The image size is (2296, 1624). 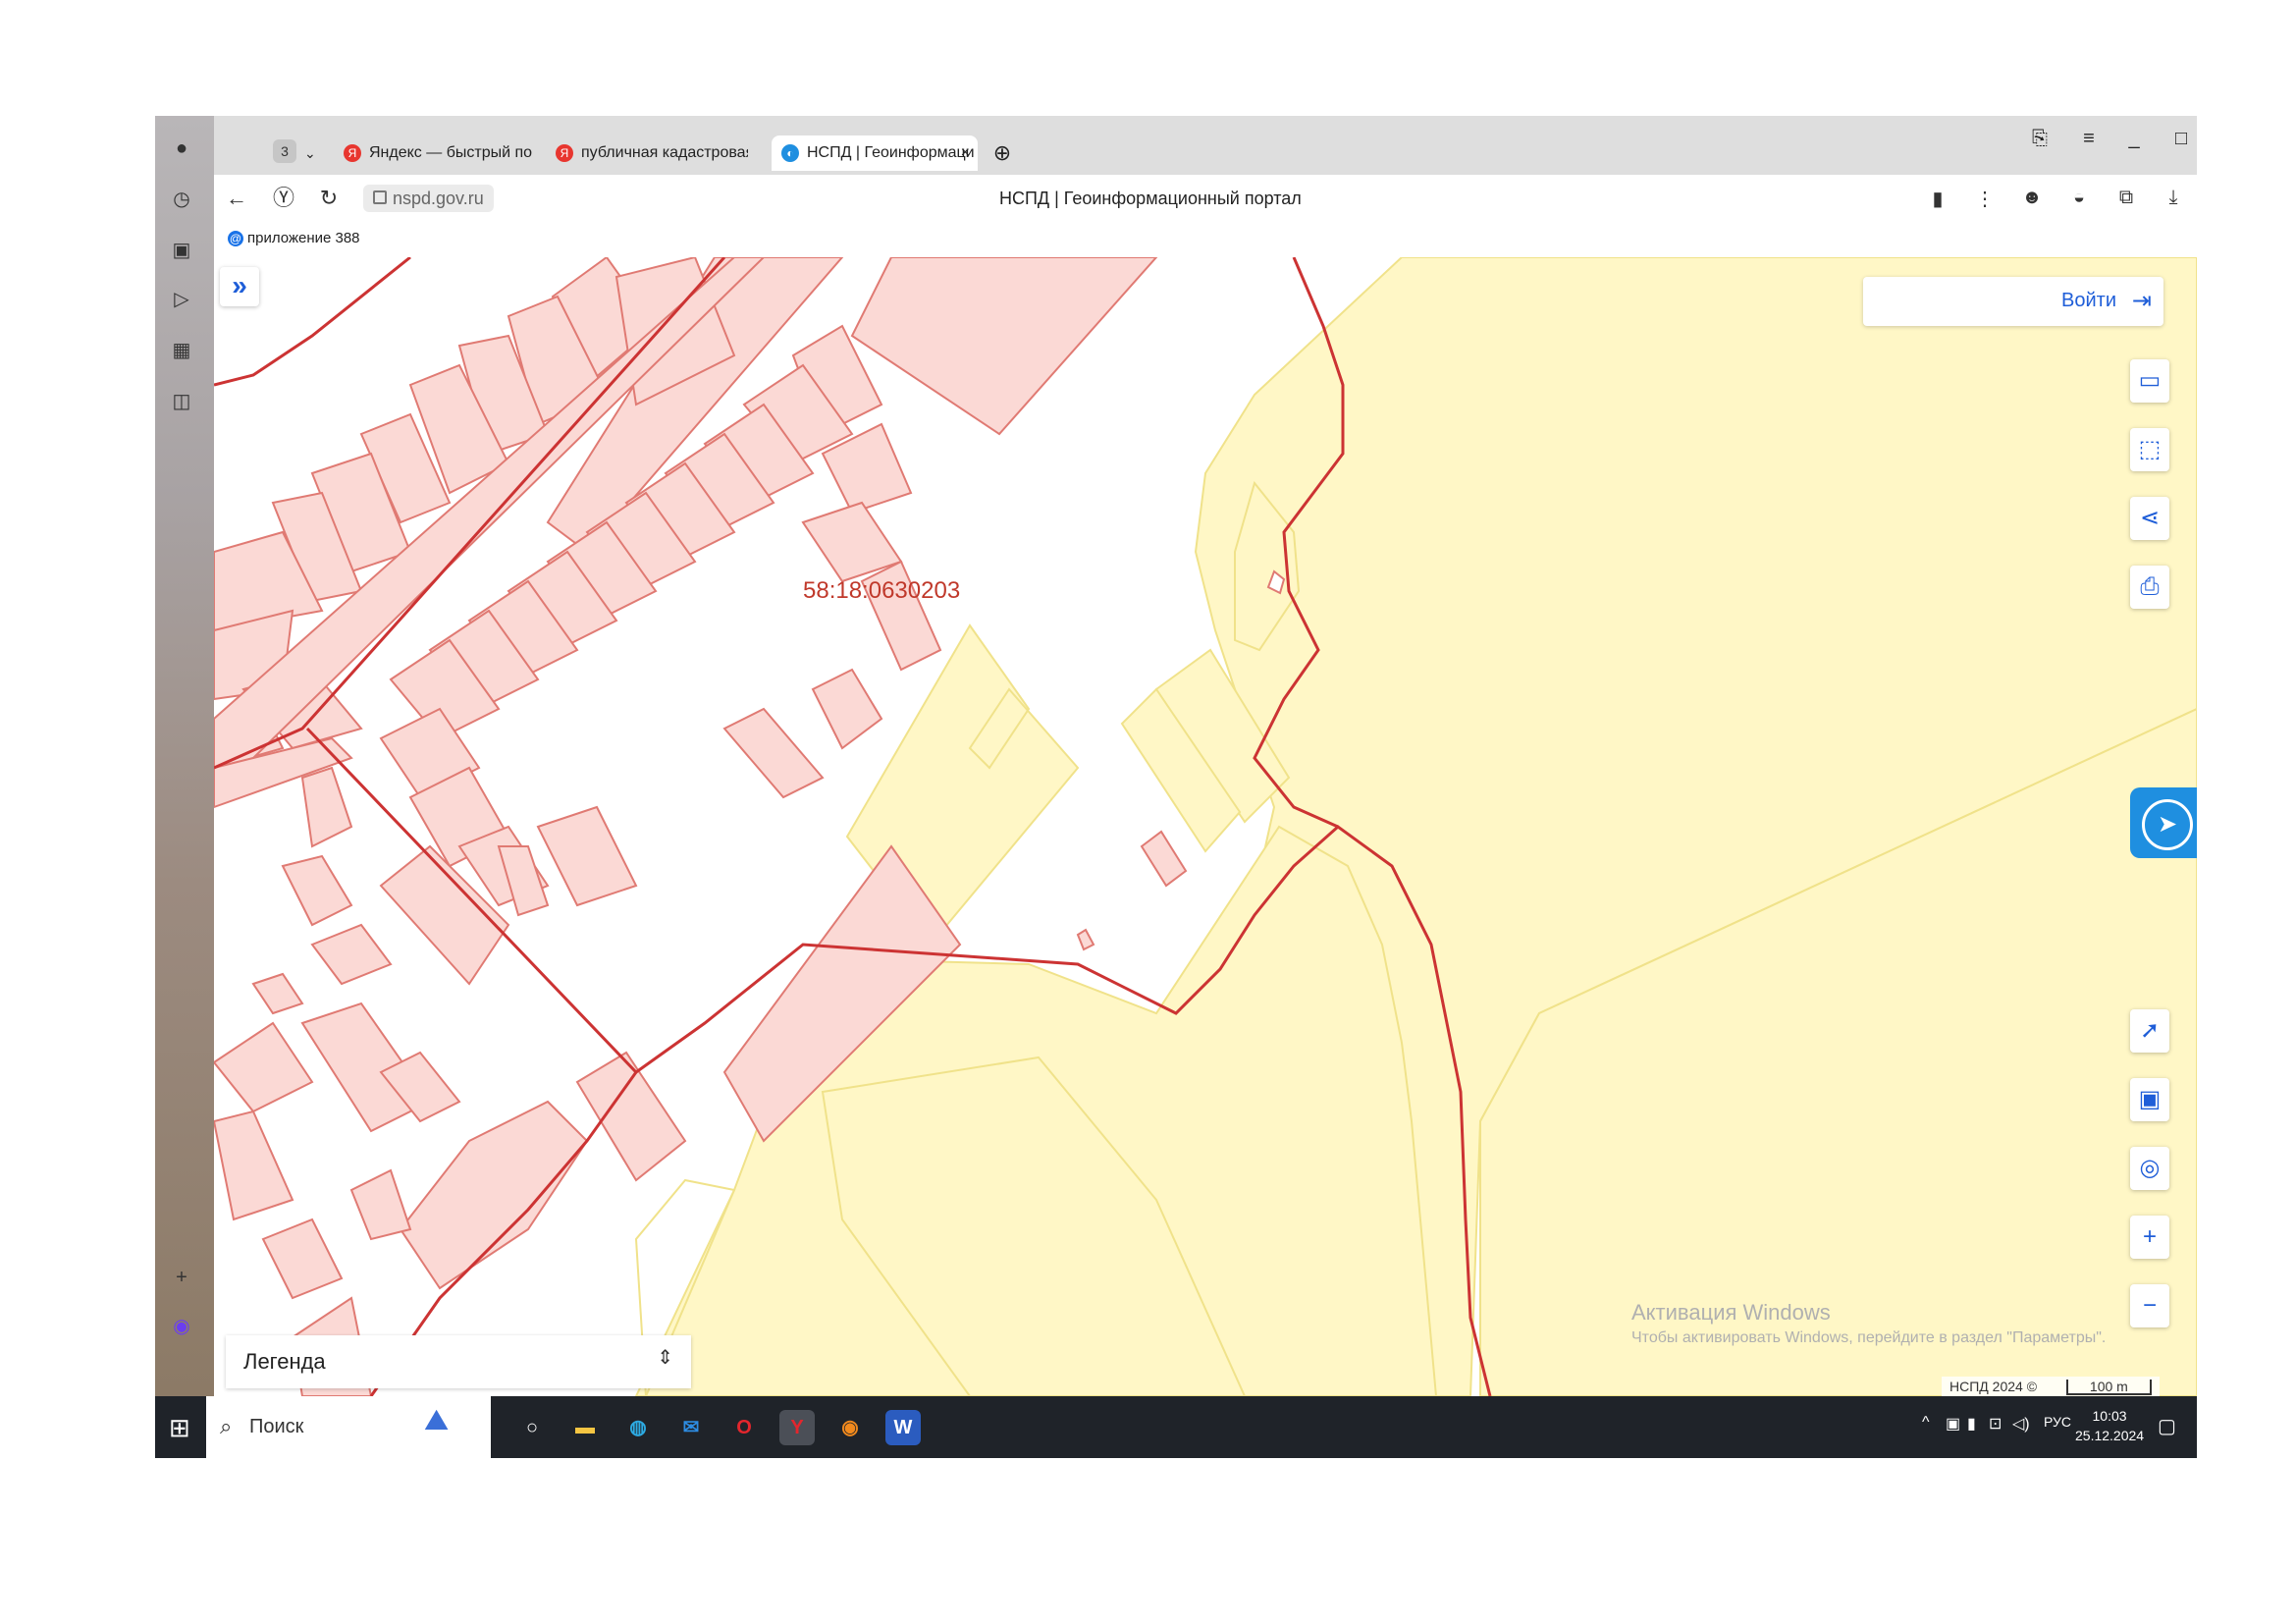 What do you see at coordinates (182, 299) in the screenshot?
I see `play-icon: ▷` at bounding box center [182, 299].